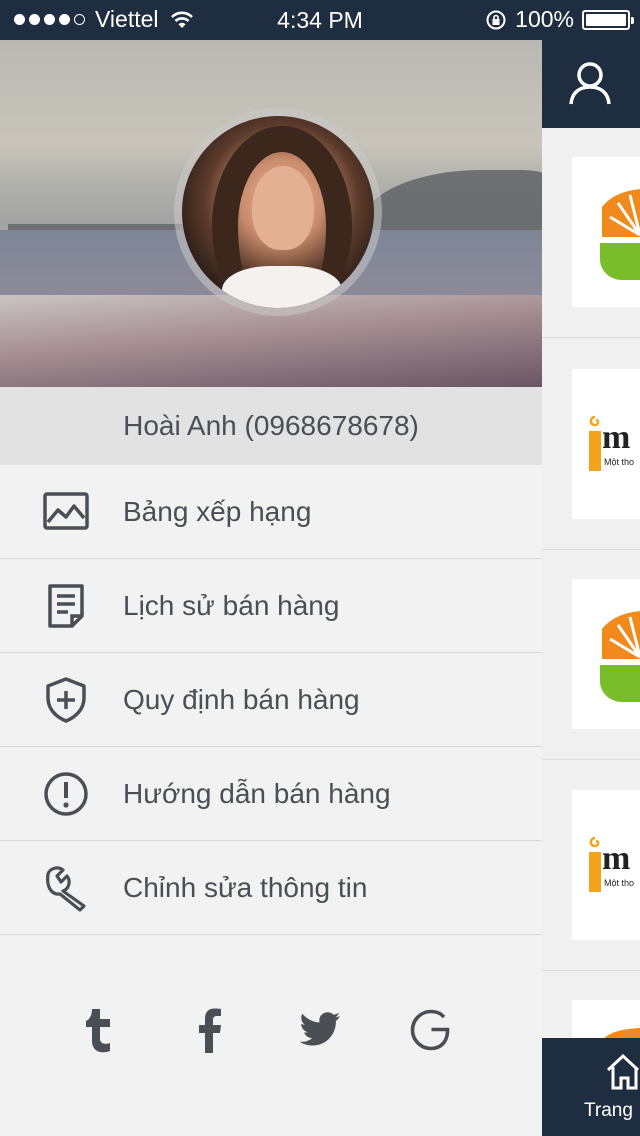 This screenshot has width=640, height=1136. I want to click on menu-item-sales-rules: Quy định bán hàng, so click(271, 700).